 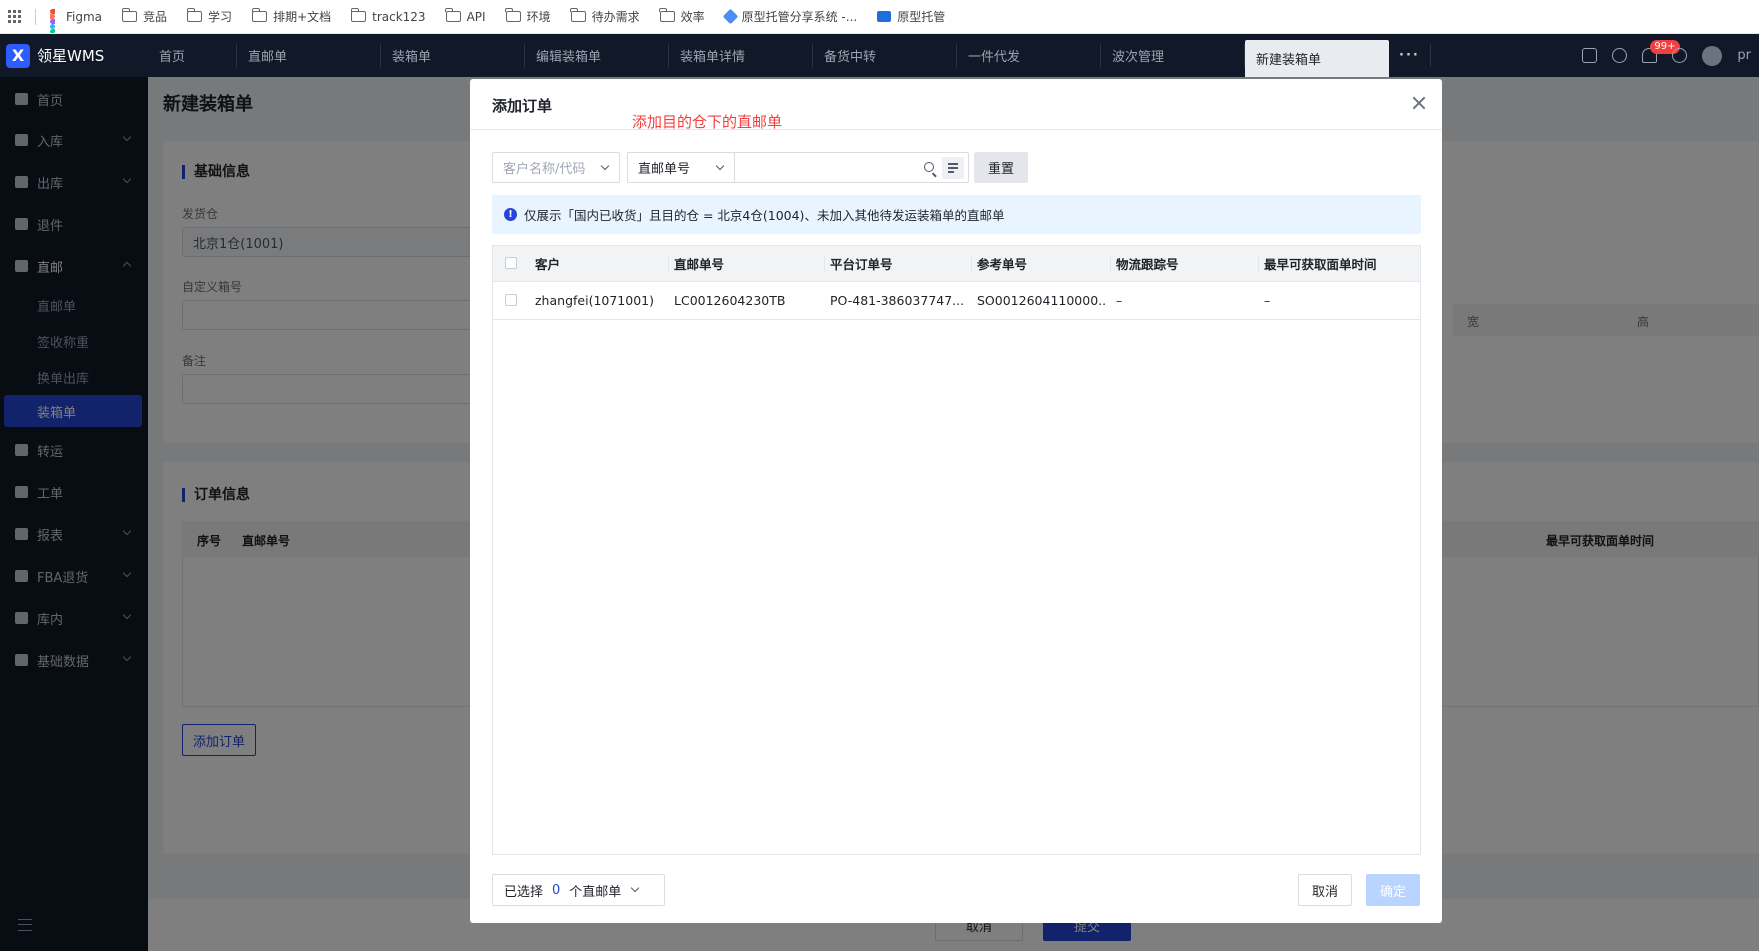 I want to click on tab-packing-list: 装箱单, so click(x=453, y=55).